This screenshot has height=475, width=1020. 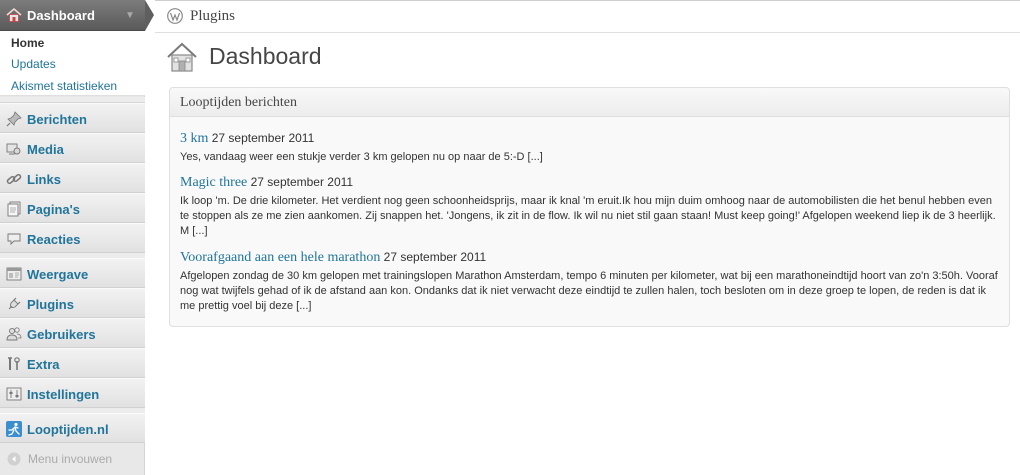 What do you see at coordinates (14, 119) in the screenshot?
I see `pushpin-icon` at bounding box center [14, 119].